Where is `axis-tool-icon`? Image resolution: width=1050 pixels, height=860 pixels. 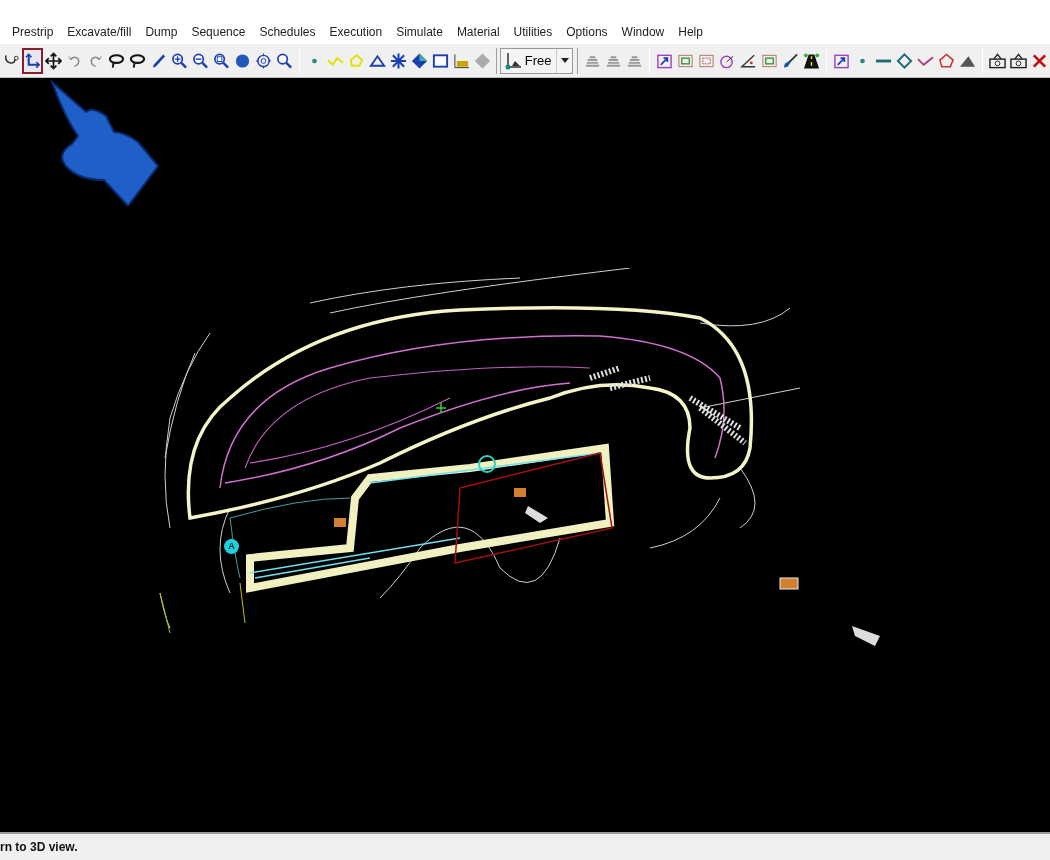 axis-tool-icon is located at coordinates (32, 60).